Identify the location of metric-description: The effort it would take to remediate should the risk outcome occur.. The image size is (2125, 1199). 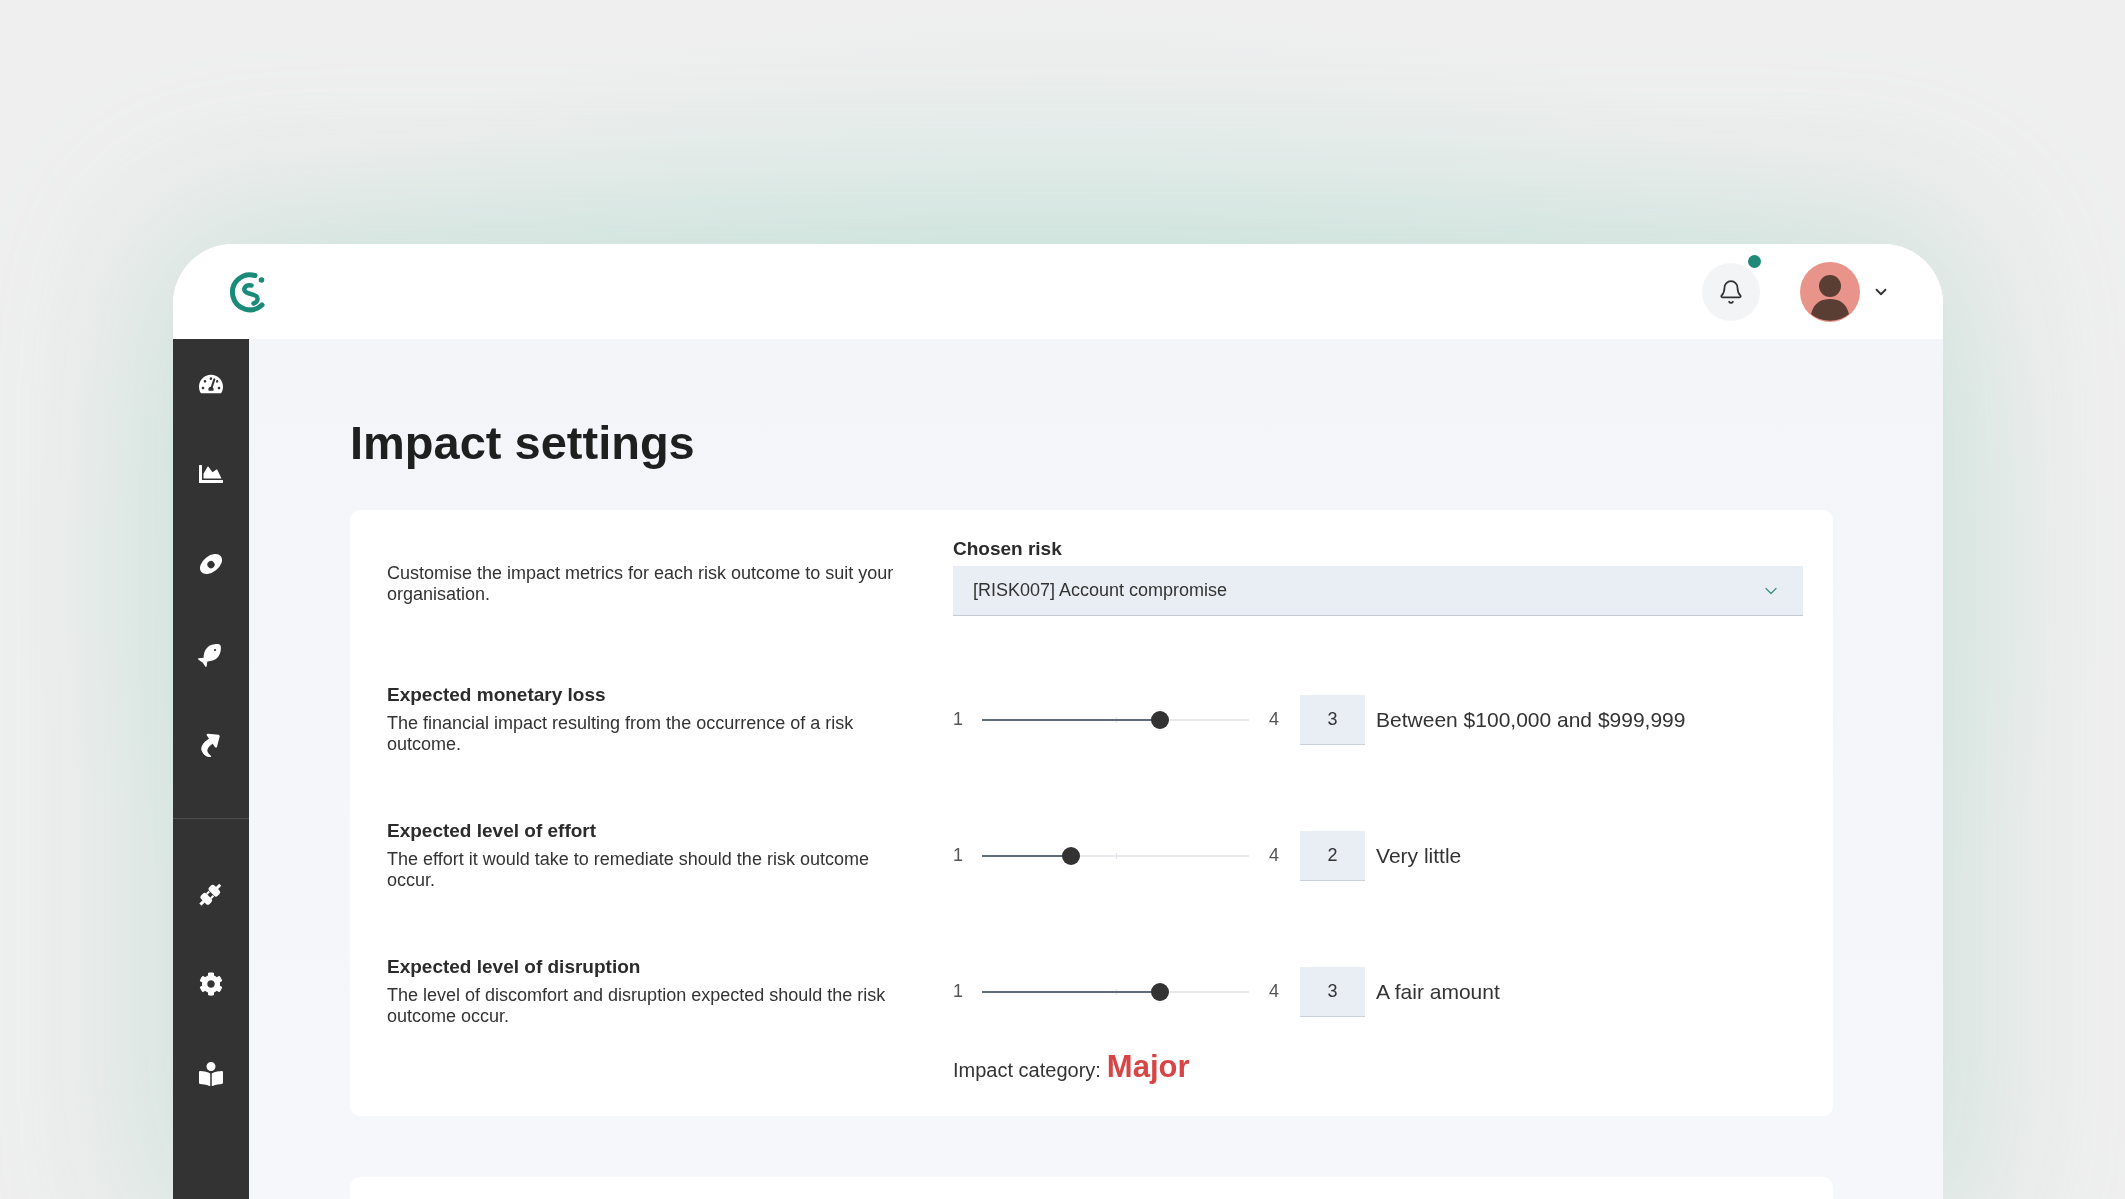
(628, 870).